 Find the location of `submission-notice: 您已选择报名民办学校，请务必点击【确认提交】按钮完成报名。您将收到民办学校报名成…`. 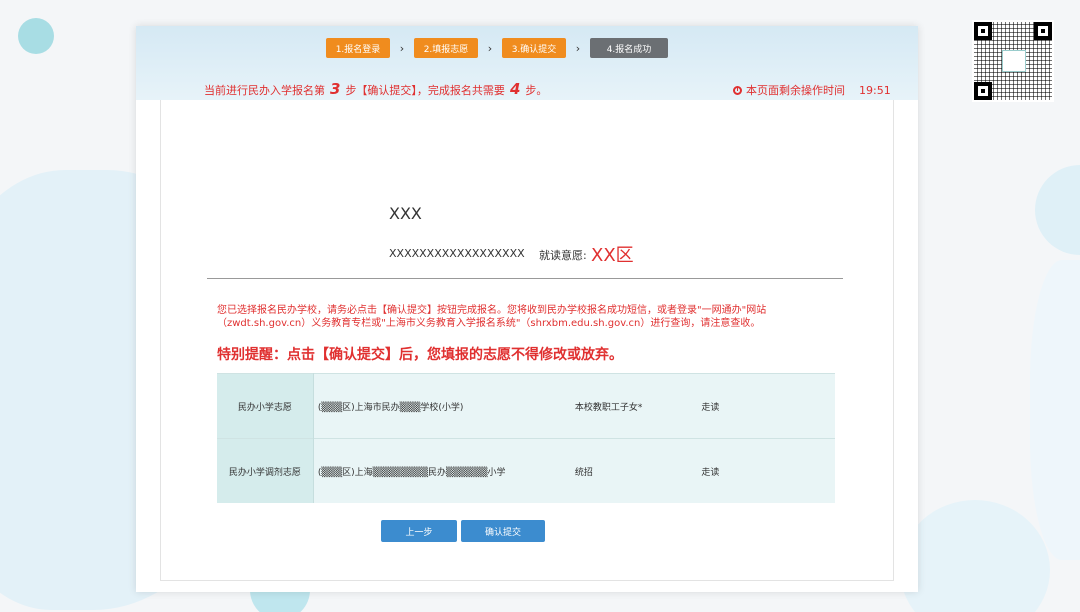

submission-notice: 您已选择报名民办学校，请务必点击【确认提交】按钮完成报名。您将收到民办学校报名成… is located at coordinates (492, 317).